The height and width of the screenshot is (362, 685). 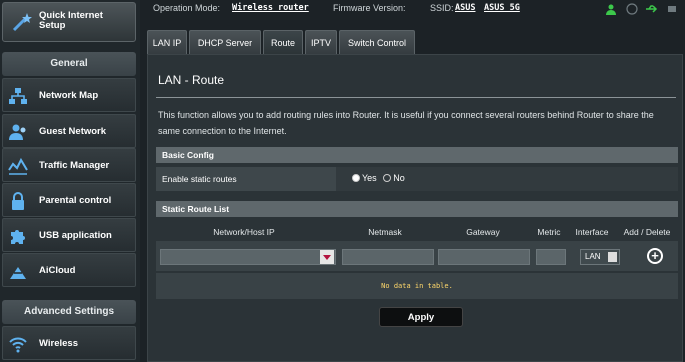 What do you see at coordinates (321, 42) in the screenshot?
I see `tab-iptv: IPTV` at bounding box center [321, 42].